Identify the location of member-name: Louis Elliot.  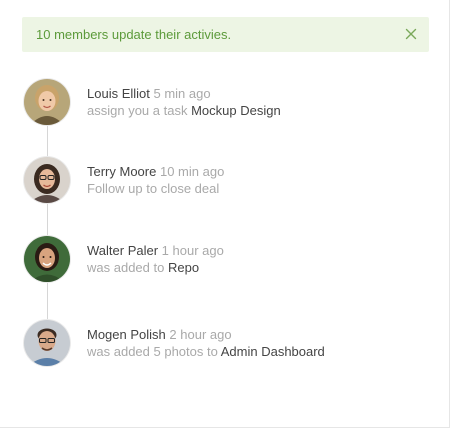
(118, 93).